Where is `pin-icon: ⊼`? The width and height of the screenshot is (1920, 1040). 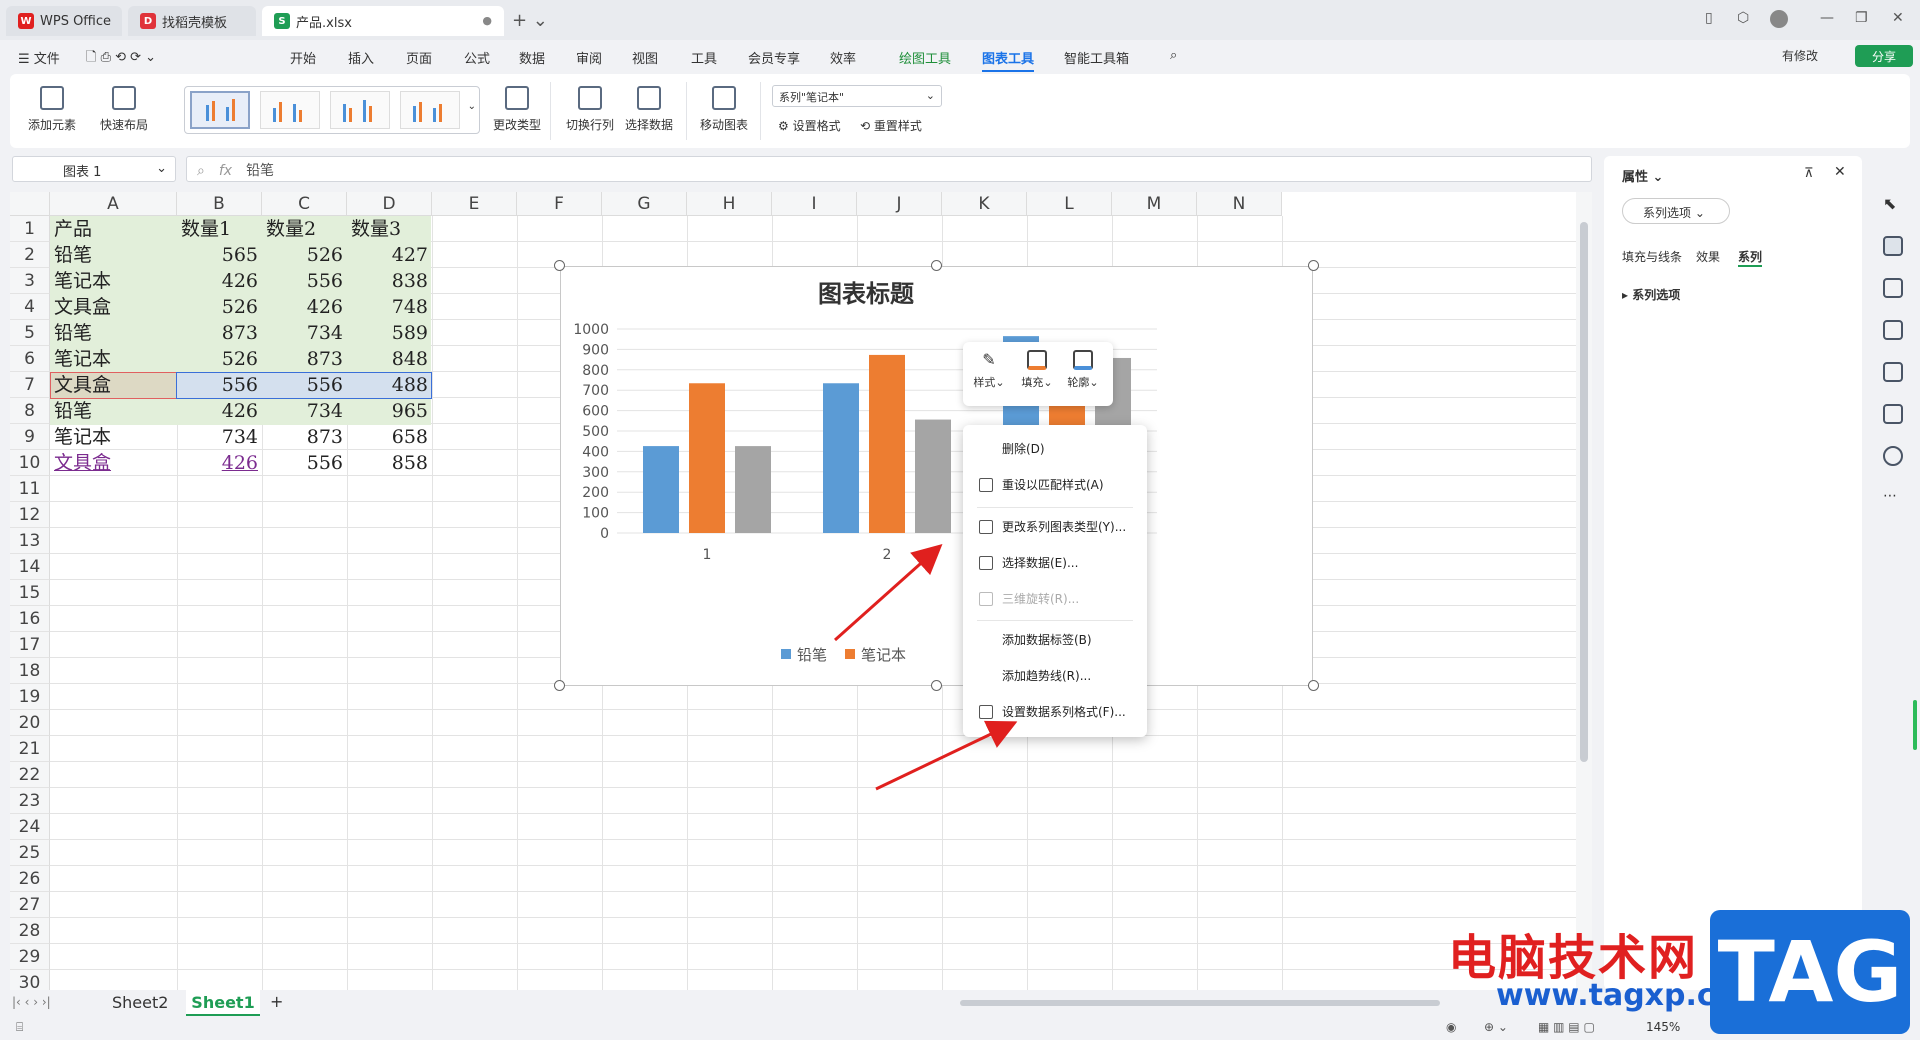
pin-icon: ⊼ is located at coordinates (1809, 173).